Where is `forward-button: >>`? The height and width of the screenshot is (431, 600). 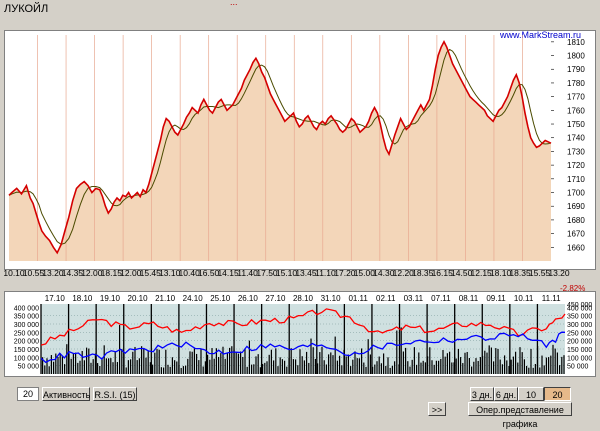 forward-button: >> is located at coordinates (437, 409).